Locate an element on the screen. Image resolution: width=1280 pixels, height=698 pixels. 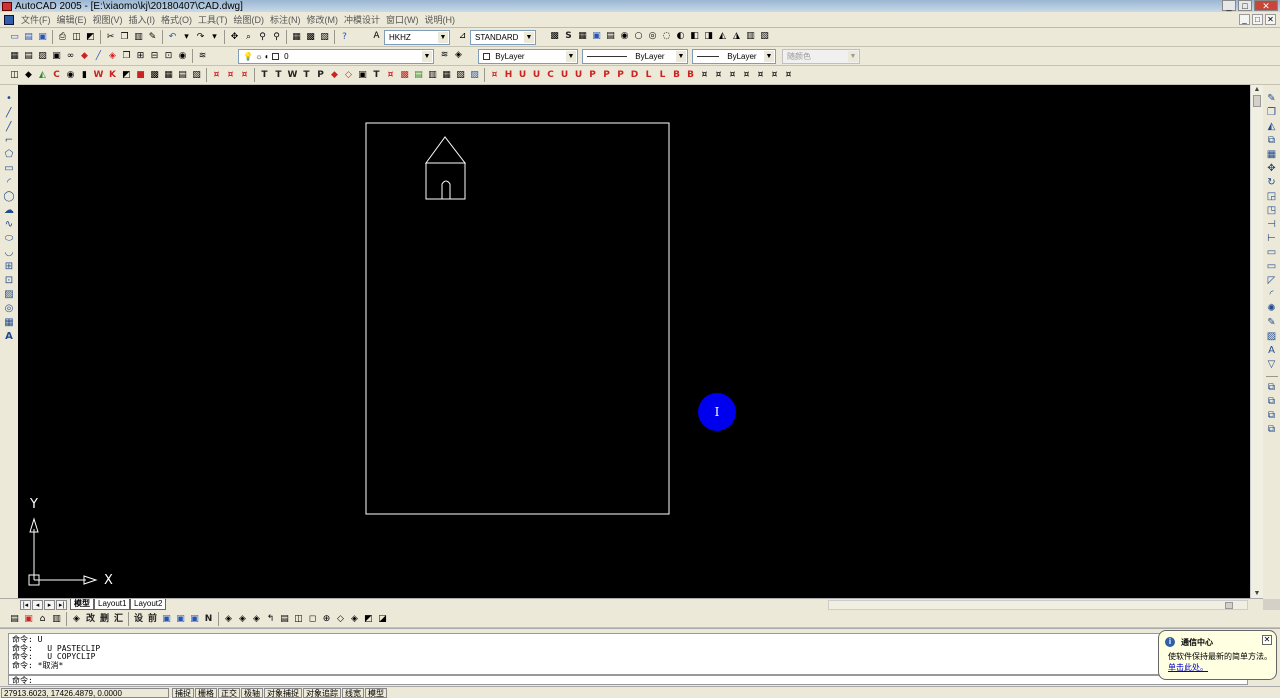
fillet-icon: ◜ is located at coordinates (1272, 295).